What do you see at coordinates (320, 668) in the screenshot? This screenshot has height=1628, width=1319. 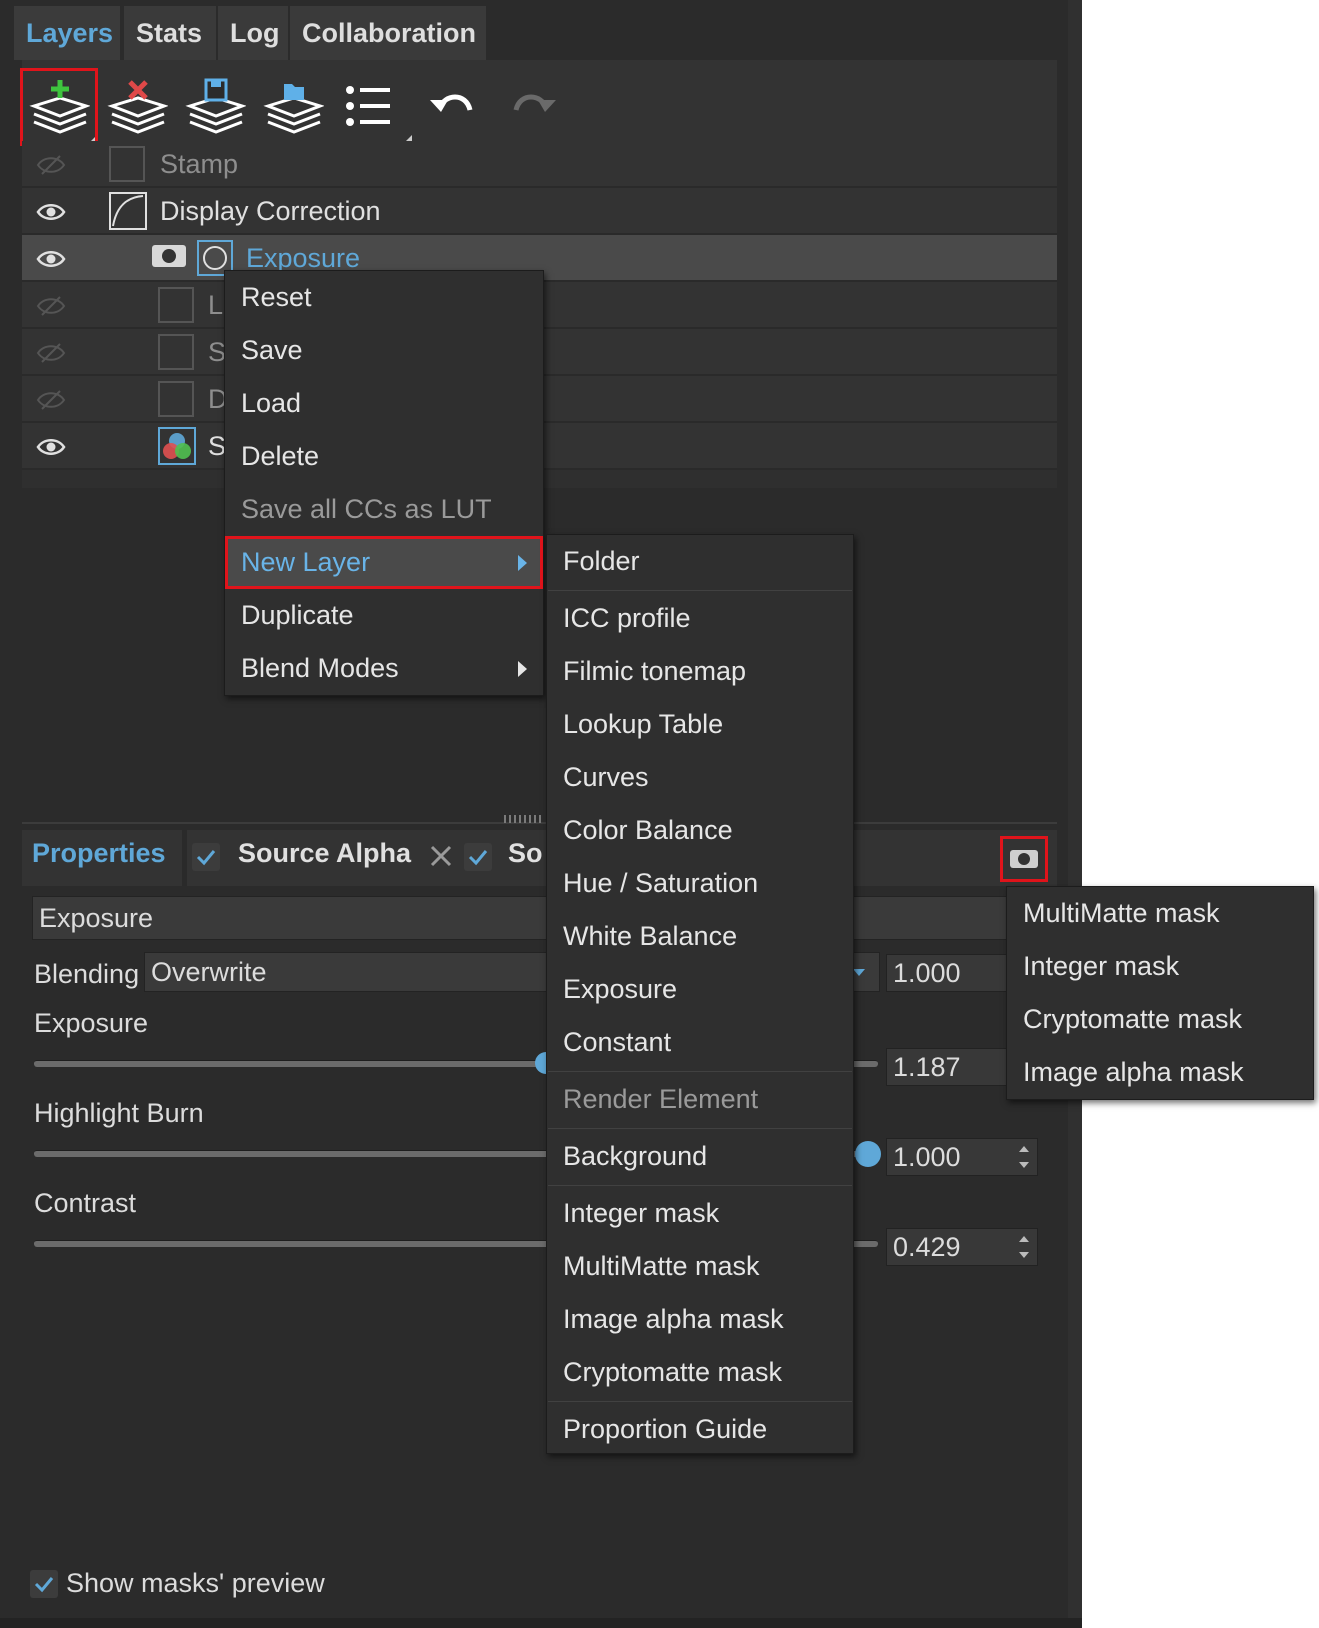 I see `menu-item-label: Blend Modes` at bounding box center [320, 668].